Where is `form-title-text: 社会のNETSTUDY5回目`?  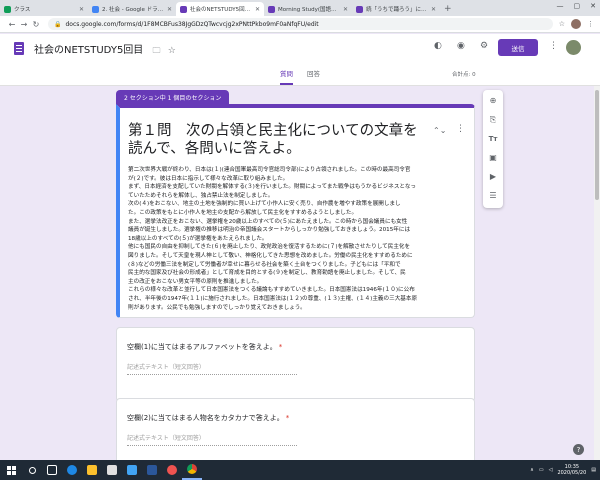 form-title-text: 社会のNETSTUDY5回目 is located at coordinates (89, 50).